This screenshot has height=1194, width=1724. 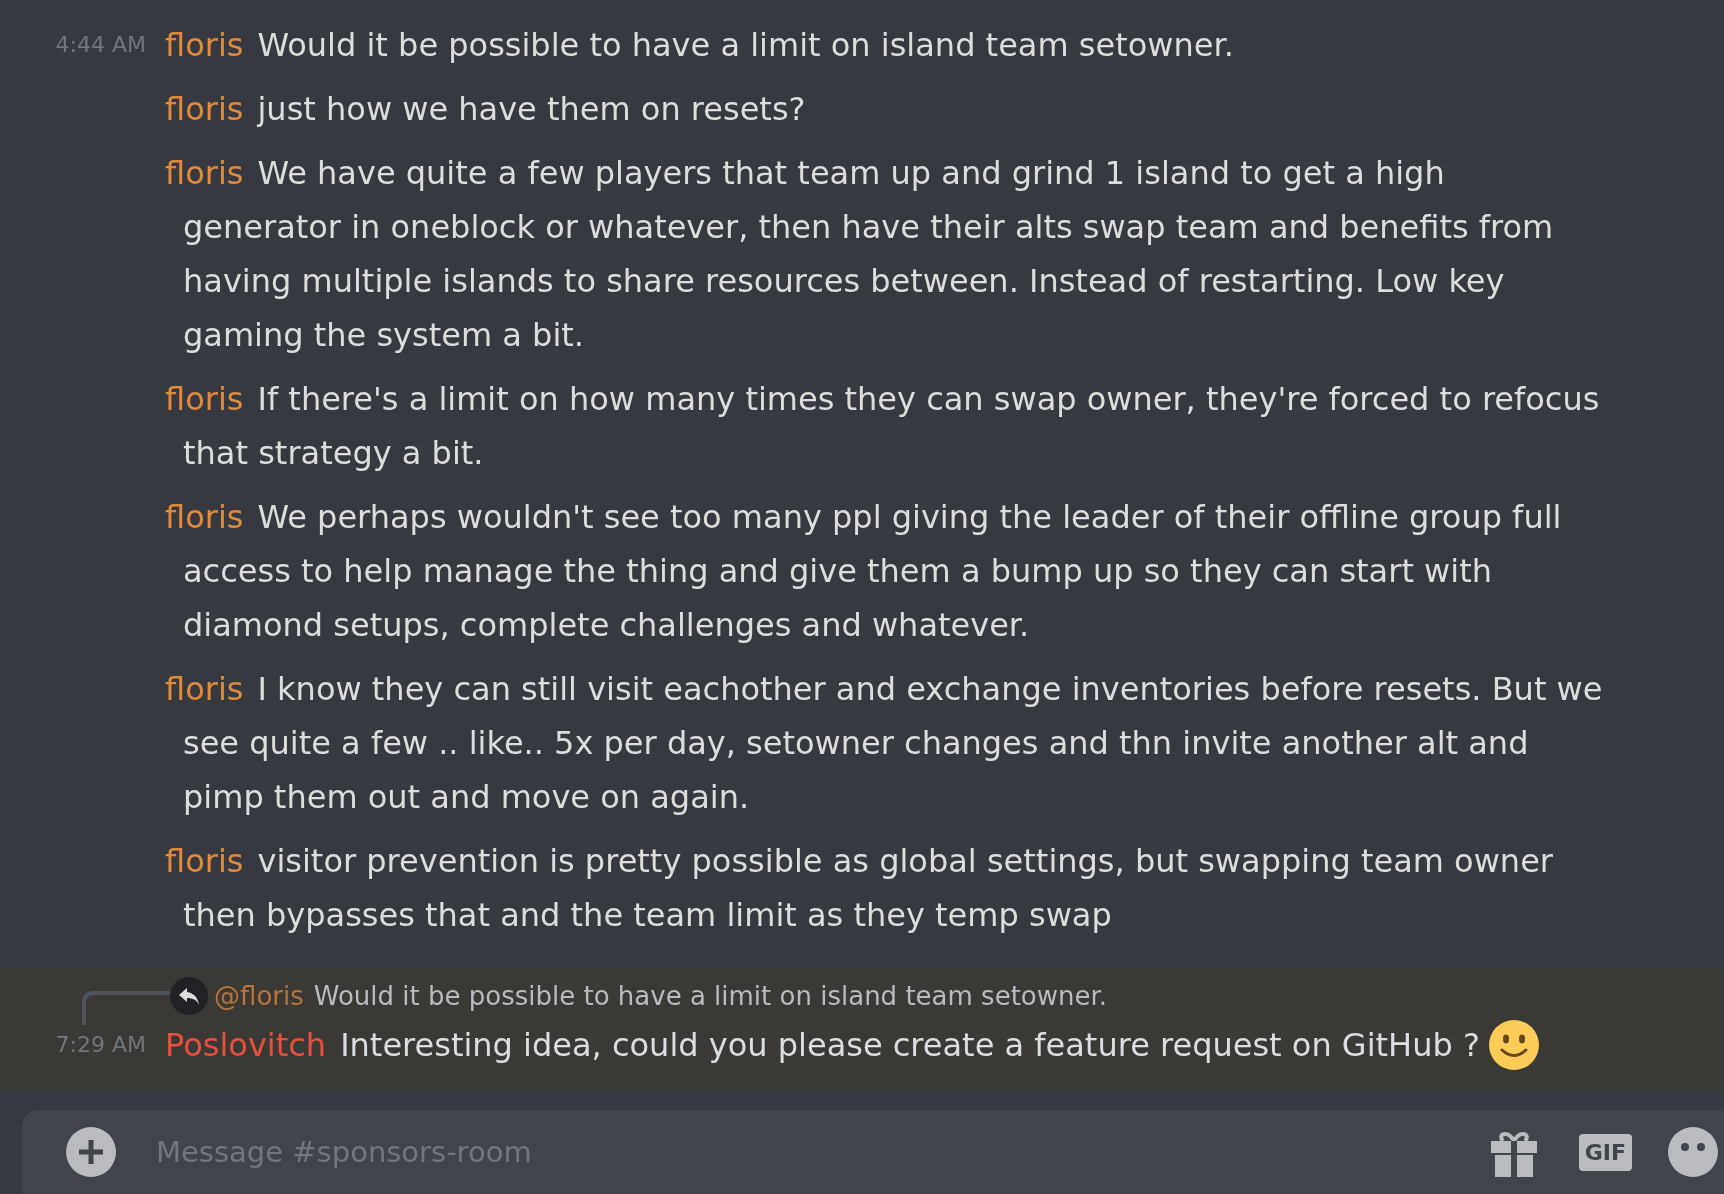 I want to click on chat-message: floris visitor prevention is pretty possible as global settings, but swapping team owner then bypasses that and the team limit as they temp swap, so click(x=859, y=888).